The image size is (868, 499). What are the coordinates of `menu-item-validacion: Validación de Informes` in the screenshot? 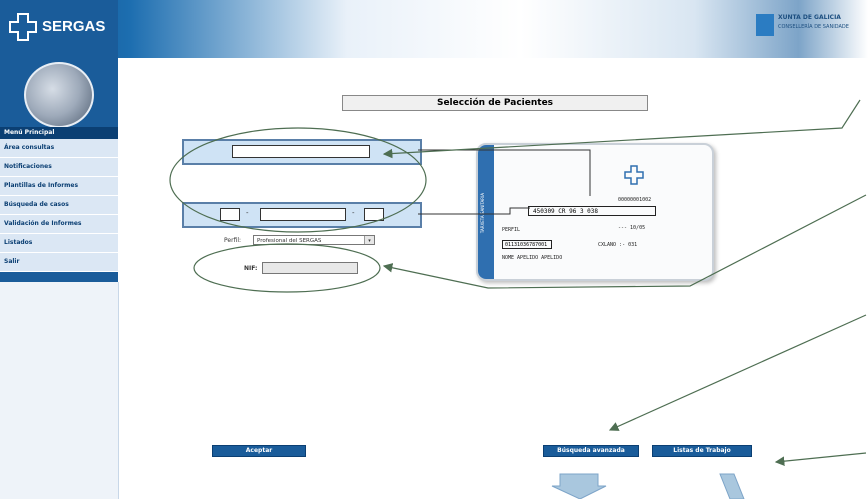 It's located at (59, 224).